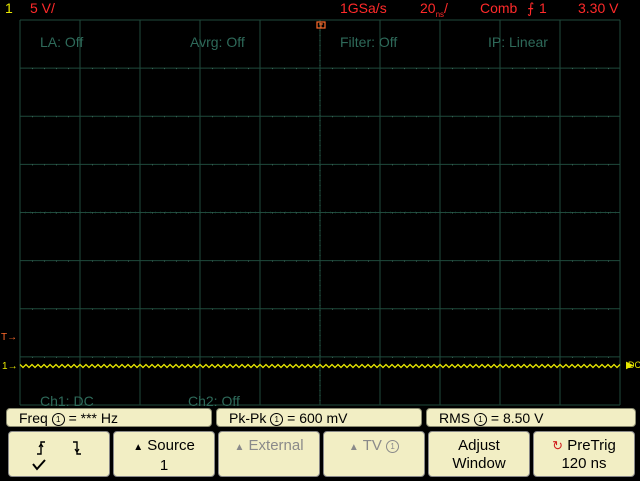 This screenshot has width=640, height=481. I want to click on pretrig-label-text: PreTrig, so click(591, 445).